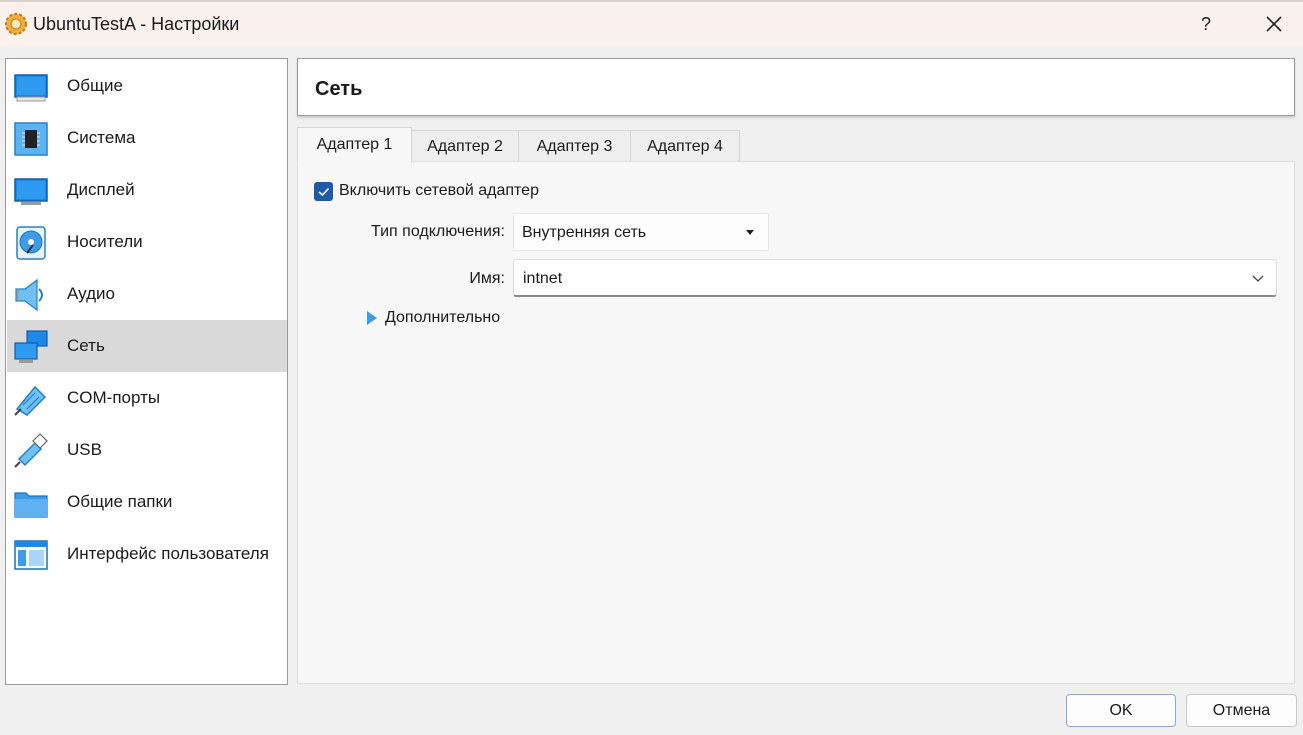  Describe the element at coordinates (443, 317) in the screenshot. I see `advanced-label: Дополнительно` at that location.